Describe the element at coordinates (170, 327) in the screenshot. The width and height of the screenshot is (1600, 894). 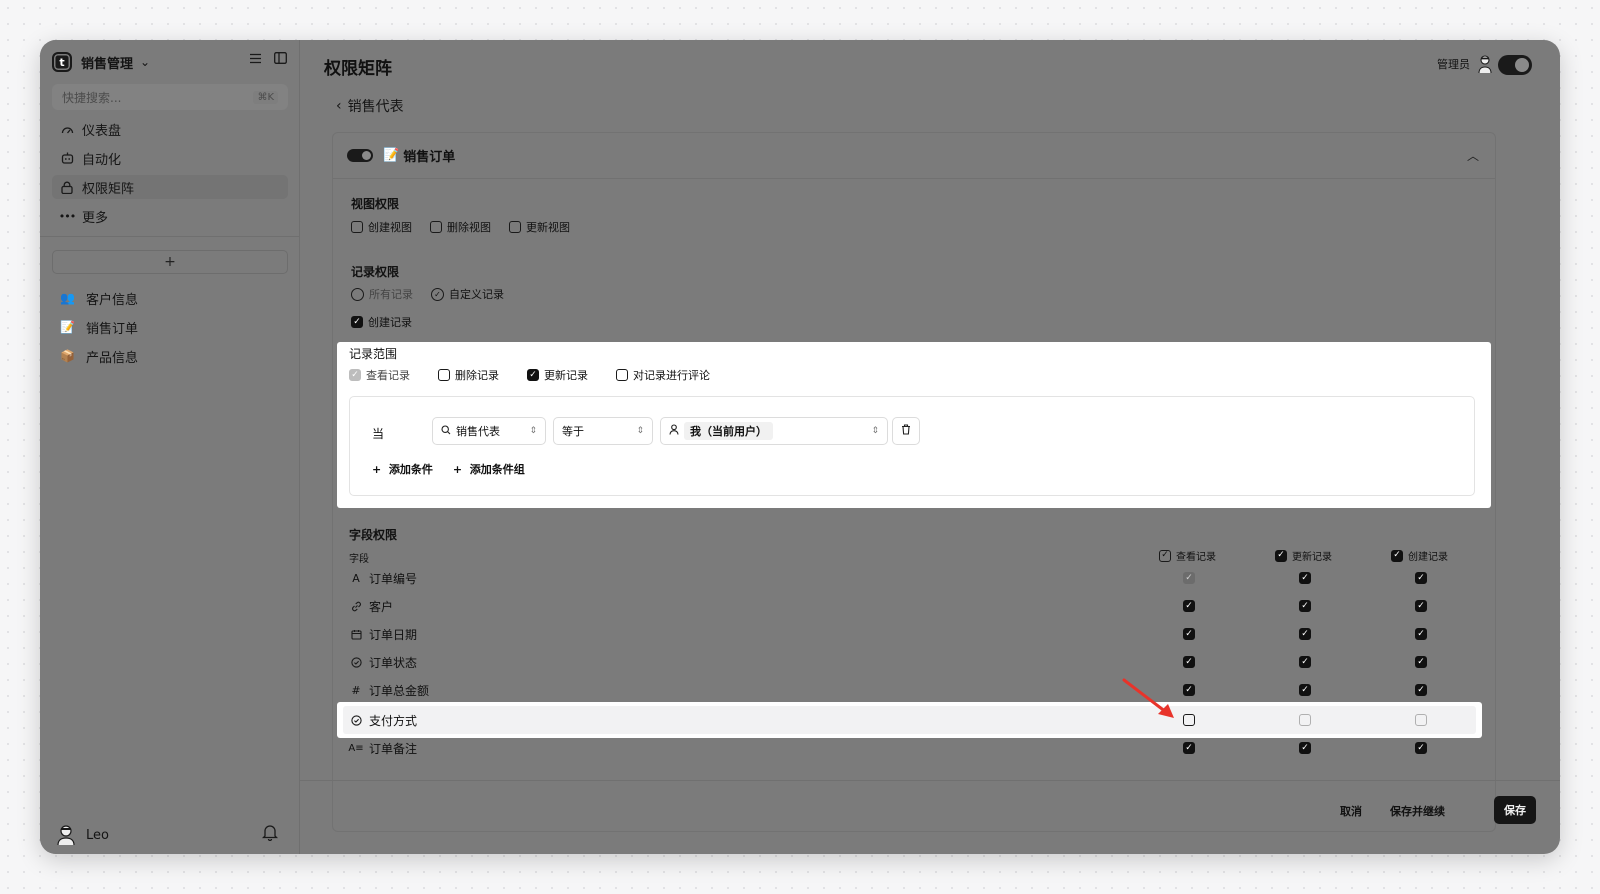
I see `table-item-sales-orders: 📝 销售订单` at that location.